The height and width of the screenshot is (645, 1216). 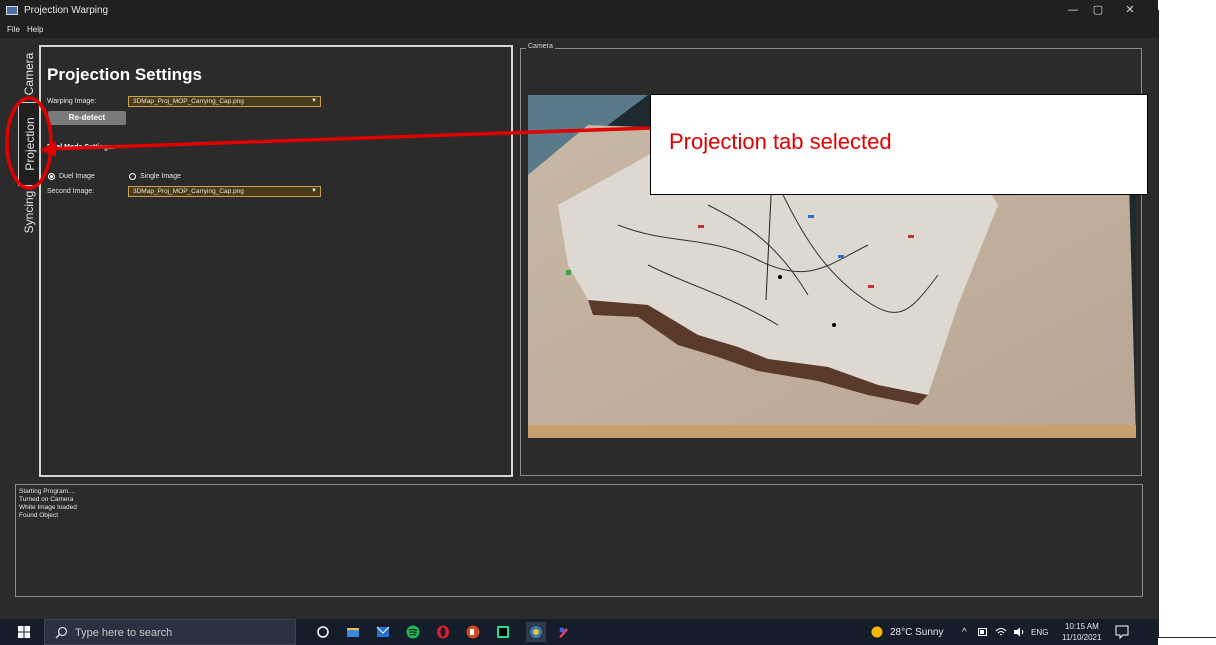 What do you see at coordinates (536, 632) in the screenshot?
I see `python-app-icon` at bounding box center [536, 632].